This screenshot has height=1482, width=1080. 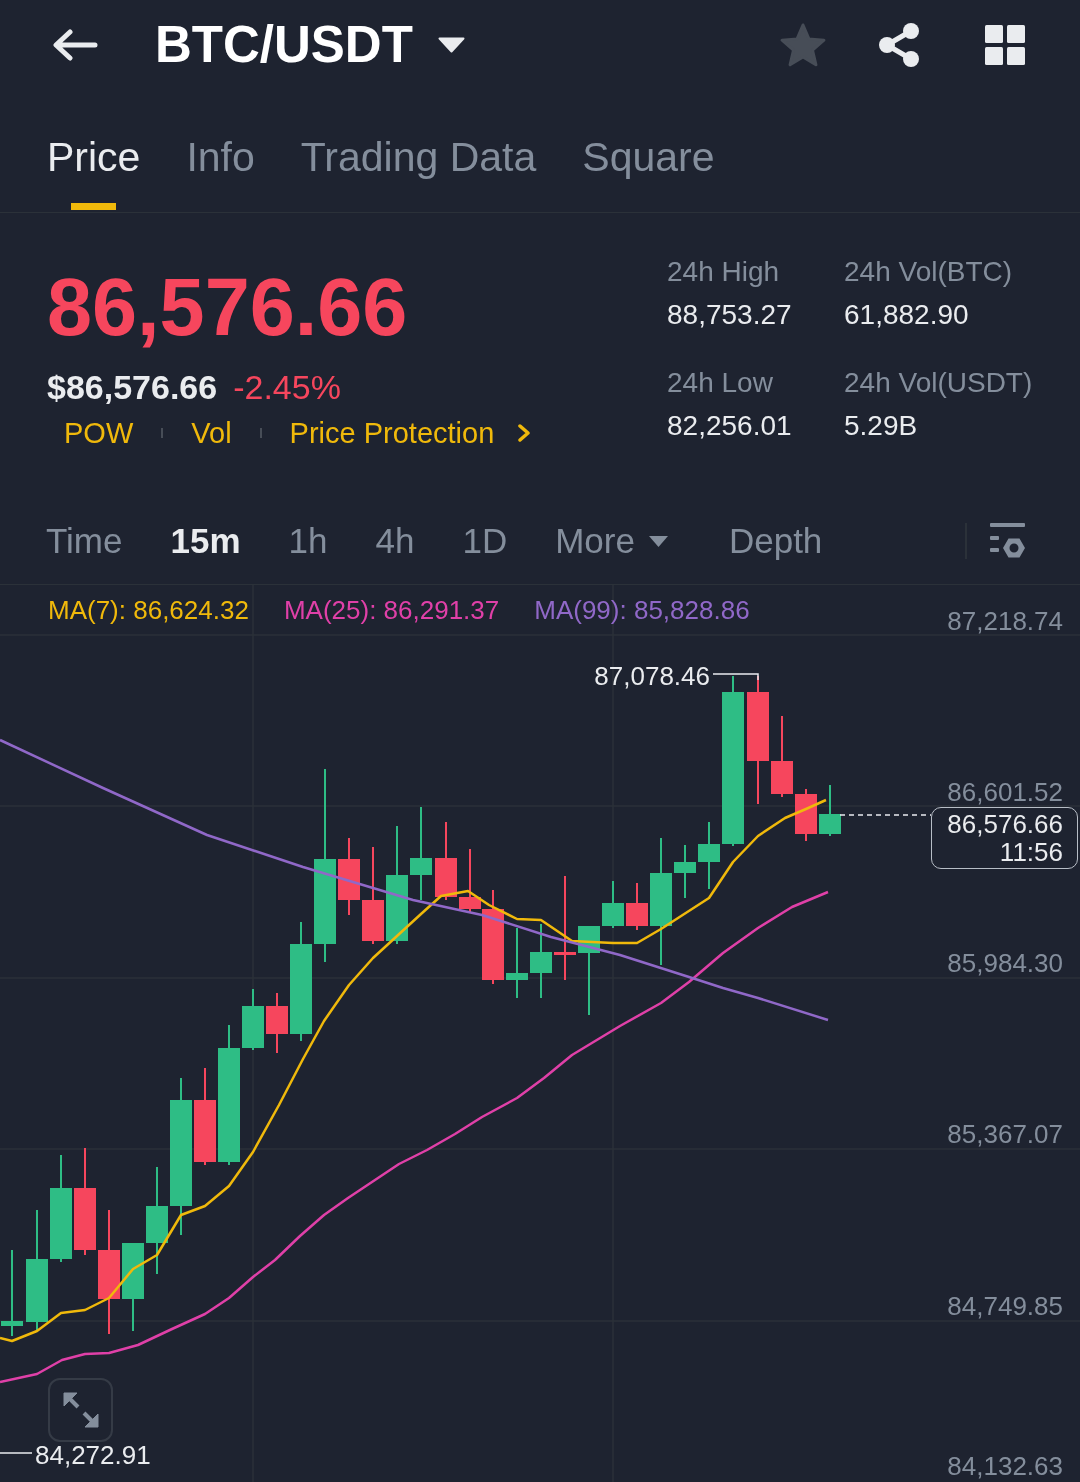 I want to click on detail-link: Price Protection, so click(x=410, y=433).